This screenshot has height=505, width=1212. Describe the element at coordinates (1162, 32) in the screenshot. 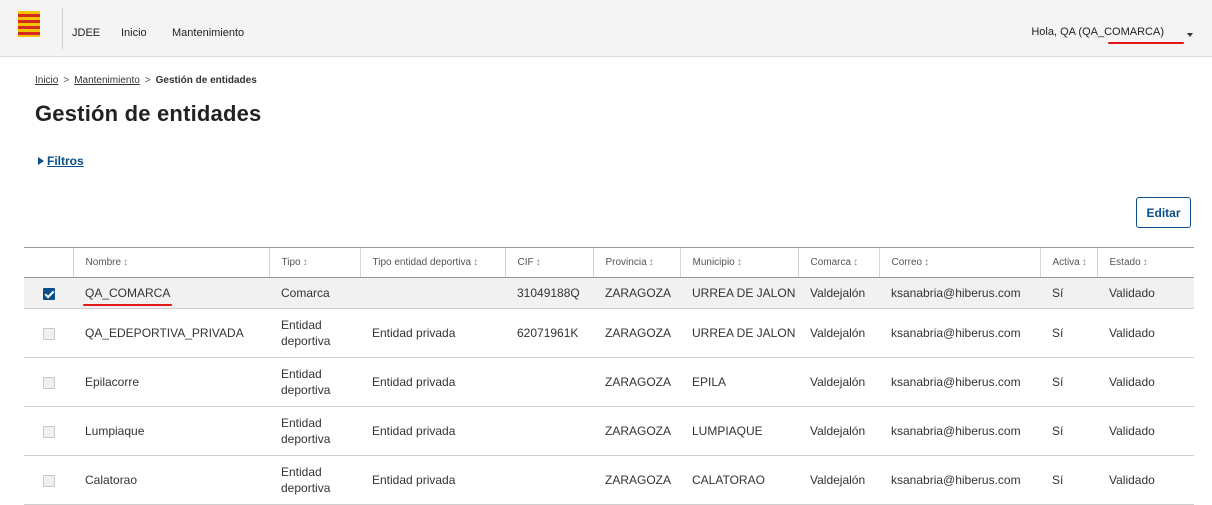

I see `greeting-suffix: )` at that location.